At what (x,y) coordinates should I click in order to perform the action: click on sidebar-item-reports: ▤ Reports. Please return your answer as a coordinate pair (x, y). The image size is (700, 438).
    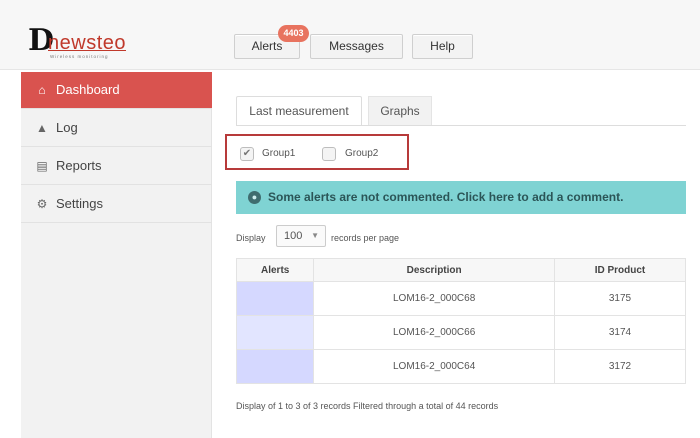
    Looking at the image, I should click on (116, 166).